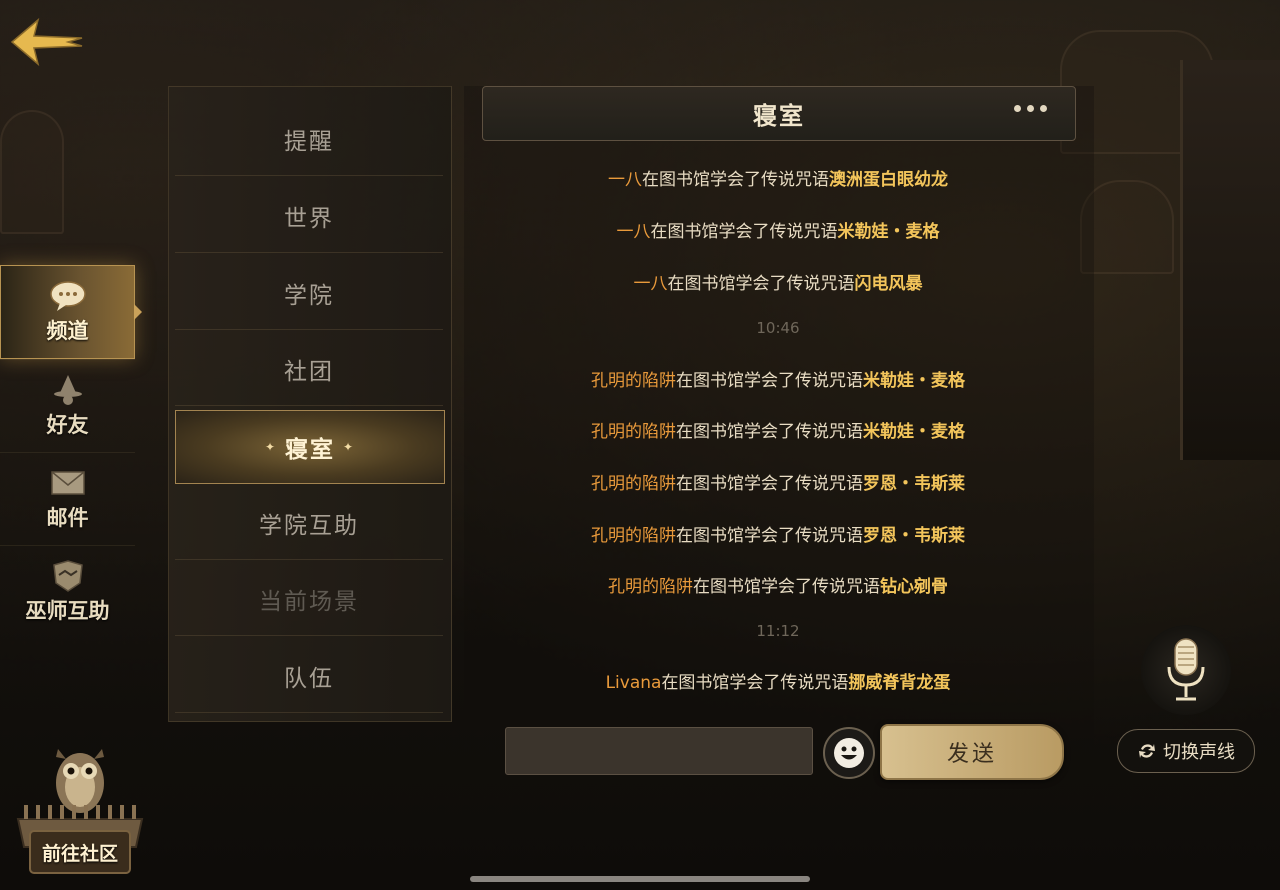 This screenshot has height=890, width=1280. I want to click on active-notch, so click(138, 312).